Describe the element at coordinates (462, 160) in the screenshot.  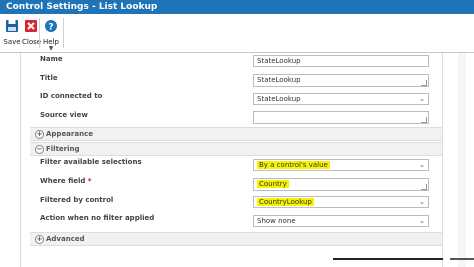
I see `scrollbar` at that location.